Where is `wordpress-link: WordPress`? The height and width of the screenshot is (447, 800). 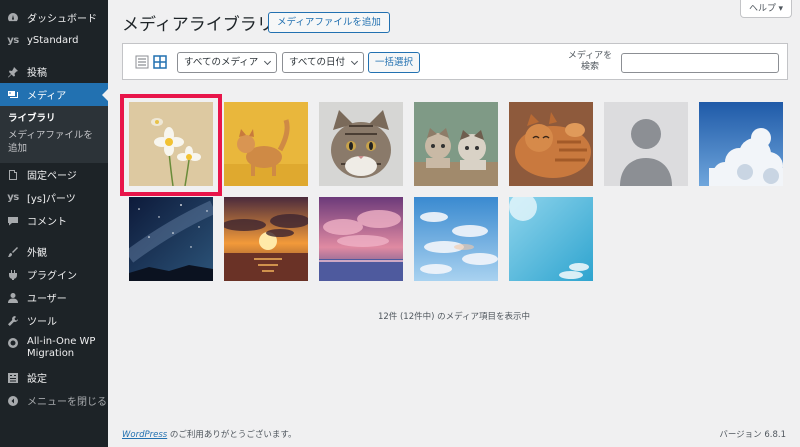
wordpress-link: WordPress is located at coordinates (144, 435).